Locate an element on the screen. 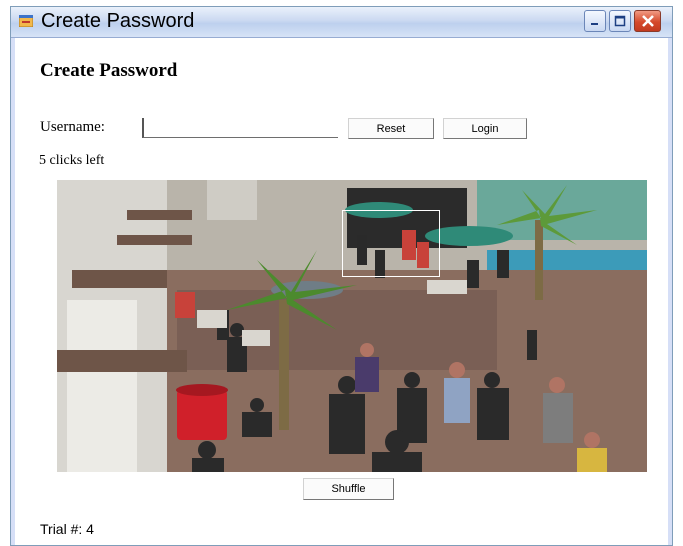 The width and height of the screenshot is (683, 546). shuffle-button: Shuffle is located at coordinates (348, 489).